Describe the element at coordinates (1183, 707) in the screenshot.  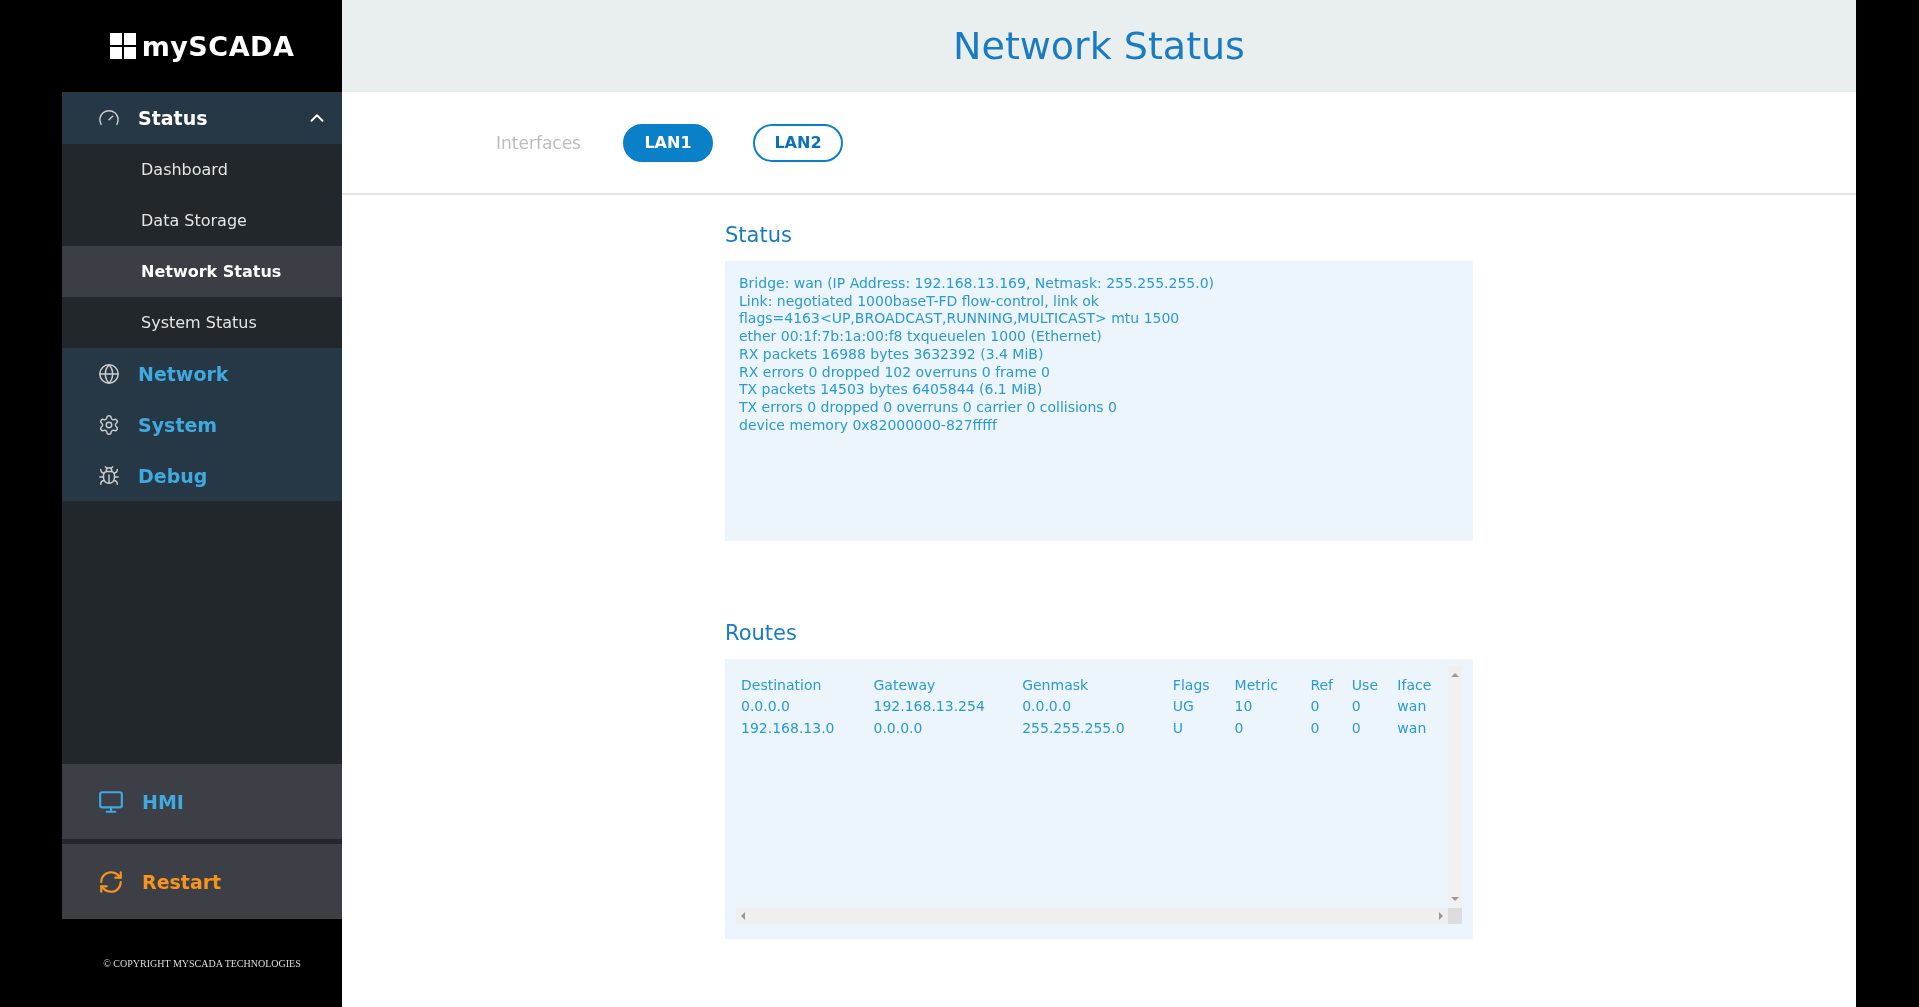
I see `table-cell-text: UG` at that location.